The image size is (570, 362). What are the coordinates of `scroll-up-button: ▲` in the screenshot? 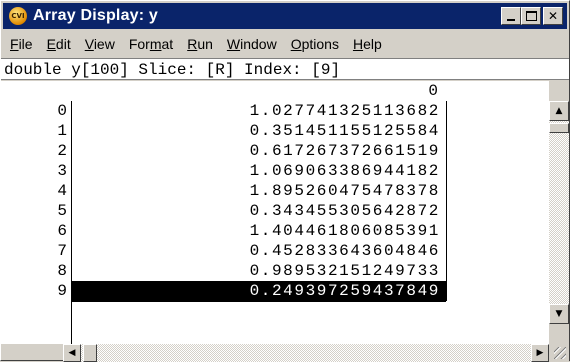 It's located at (559, 111).